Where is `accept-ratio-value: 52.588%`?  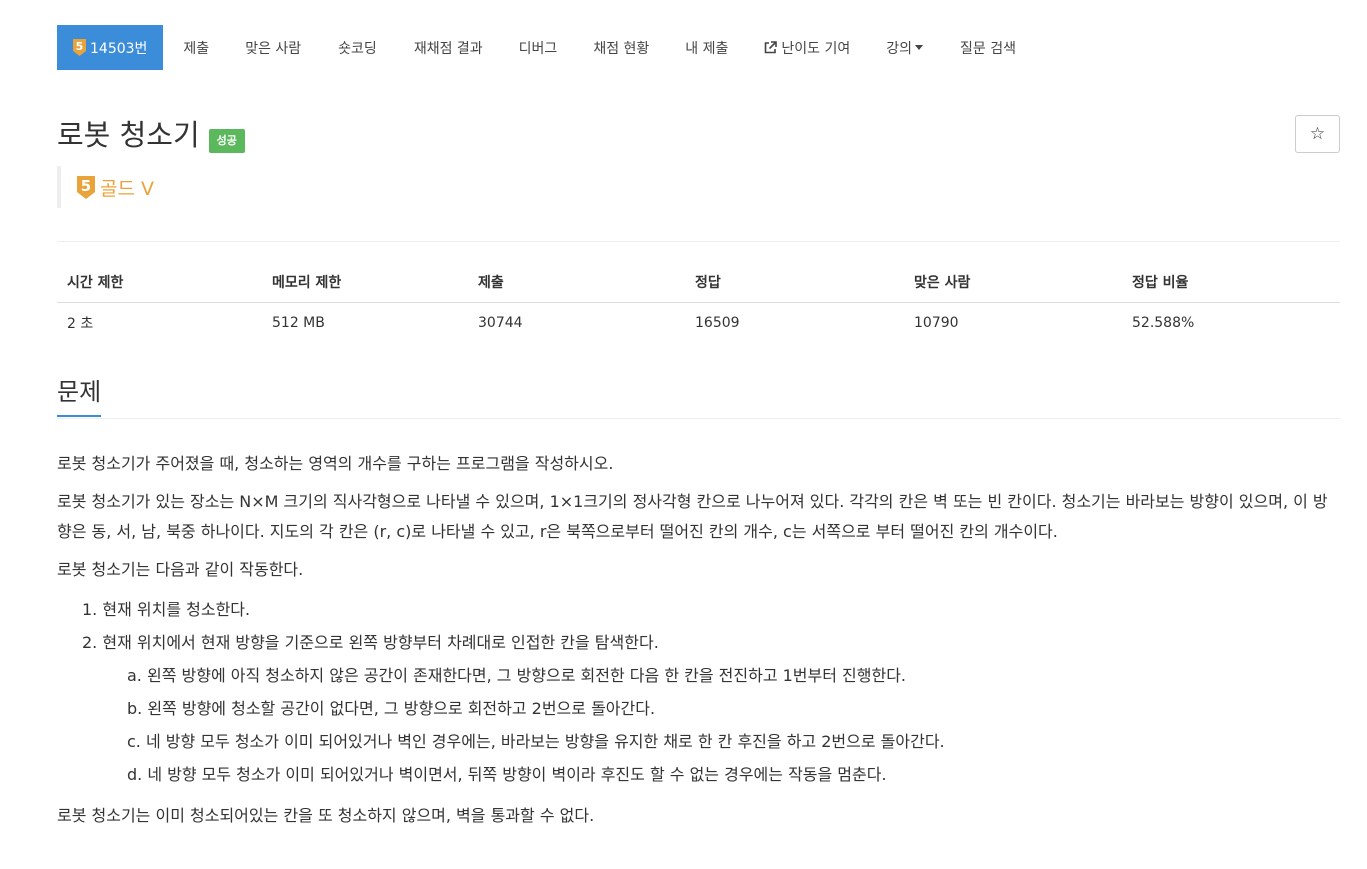 accept-ratio-value: 52.588% is located at coordinates (1163, 322).